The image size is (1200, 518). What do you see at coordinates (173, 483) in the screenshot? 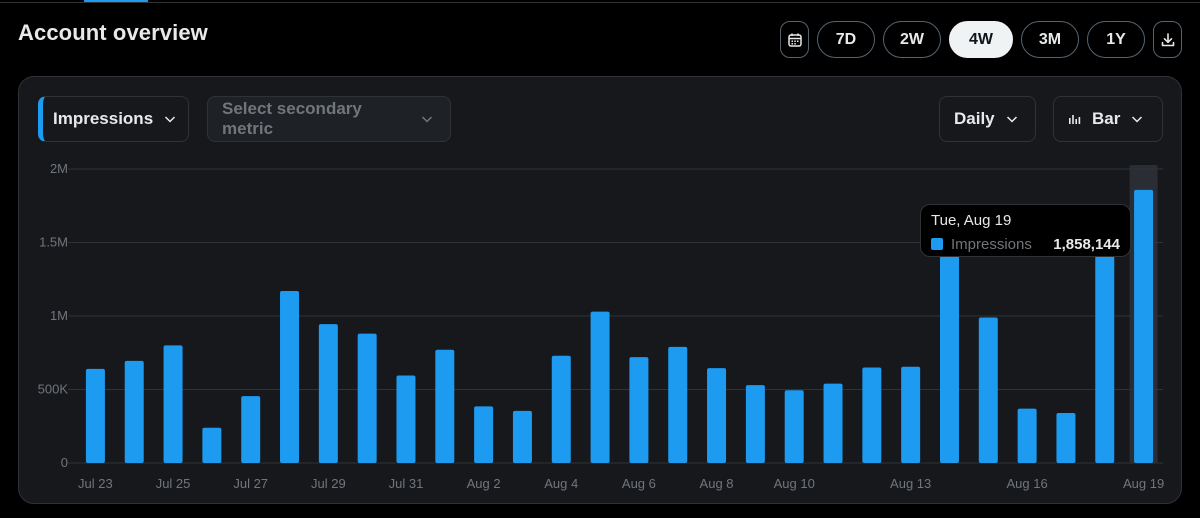
I see `x-tick-label: Jul 25` at bounding box center [173, 483].